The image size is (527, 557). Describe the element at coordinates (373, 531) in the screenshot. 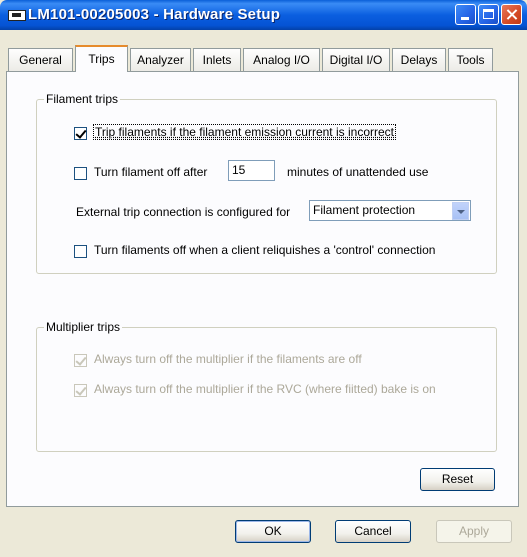

I see `cancel-button: Cancel` at that location.